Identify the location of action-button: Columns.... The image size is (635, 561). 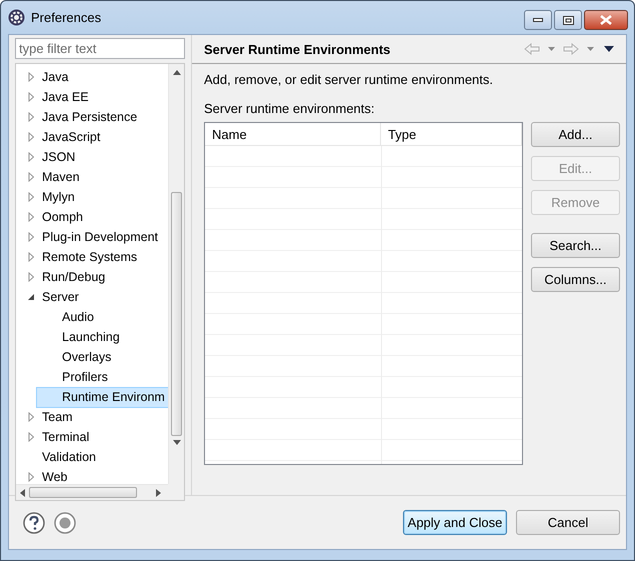
(575, 279).